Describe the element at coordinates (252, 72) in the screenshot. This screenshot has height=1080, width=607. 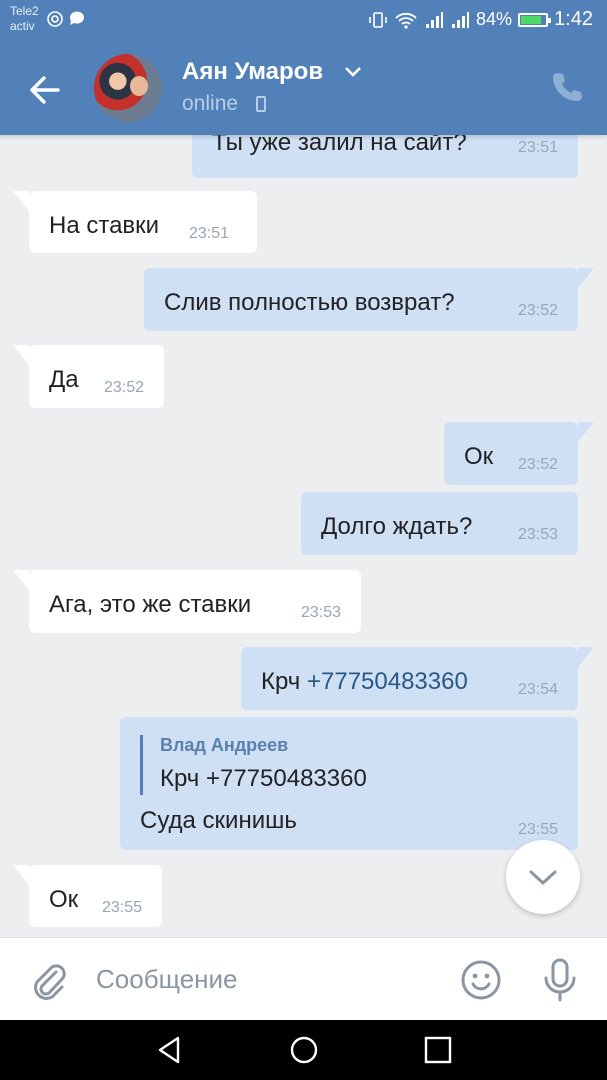
I see `contact-name: Аян Умаров` at that location.